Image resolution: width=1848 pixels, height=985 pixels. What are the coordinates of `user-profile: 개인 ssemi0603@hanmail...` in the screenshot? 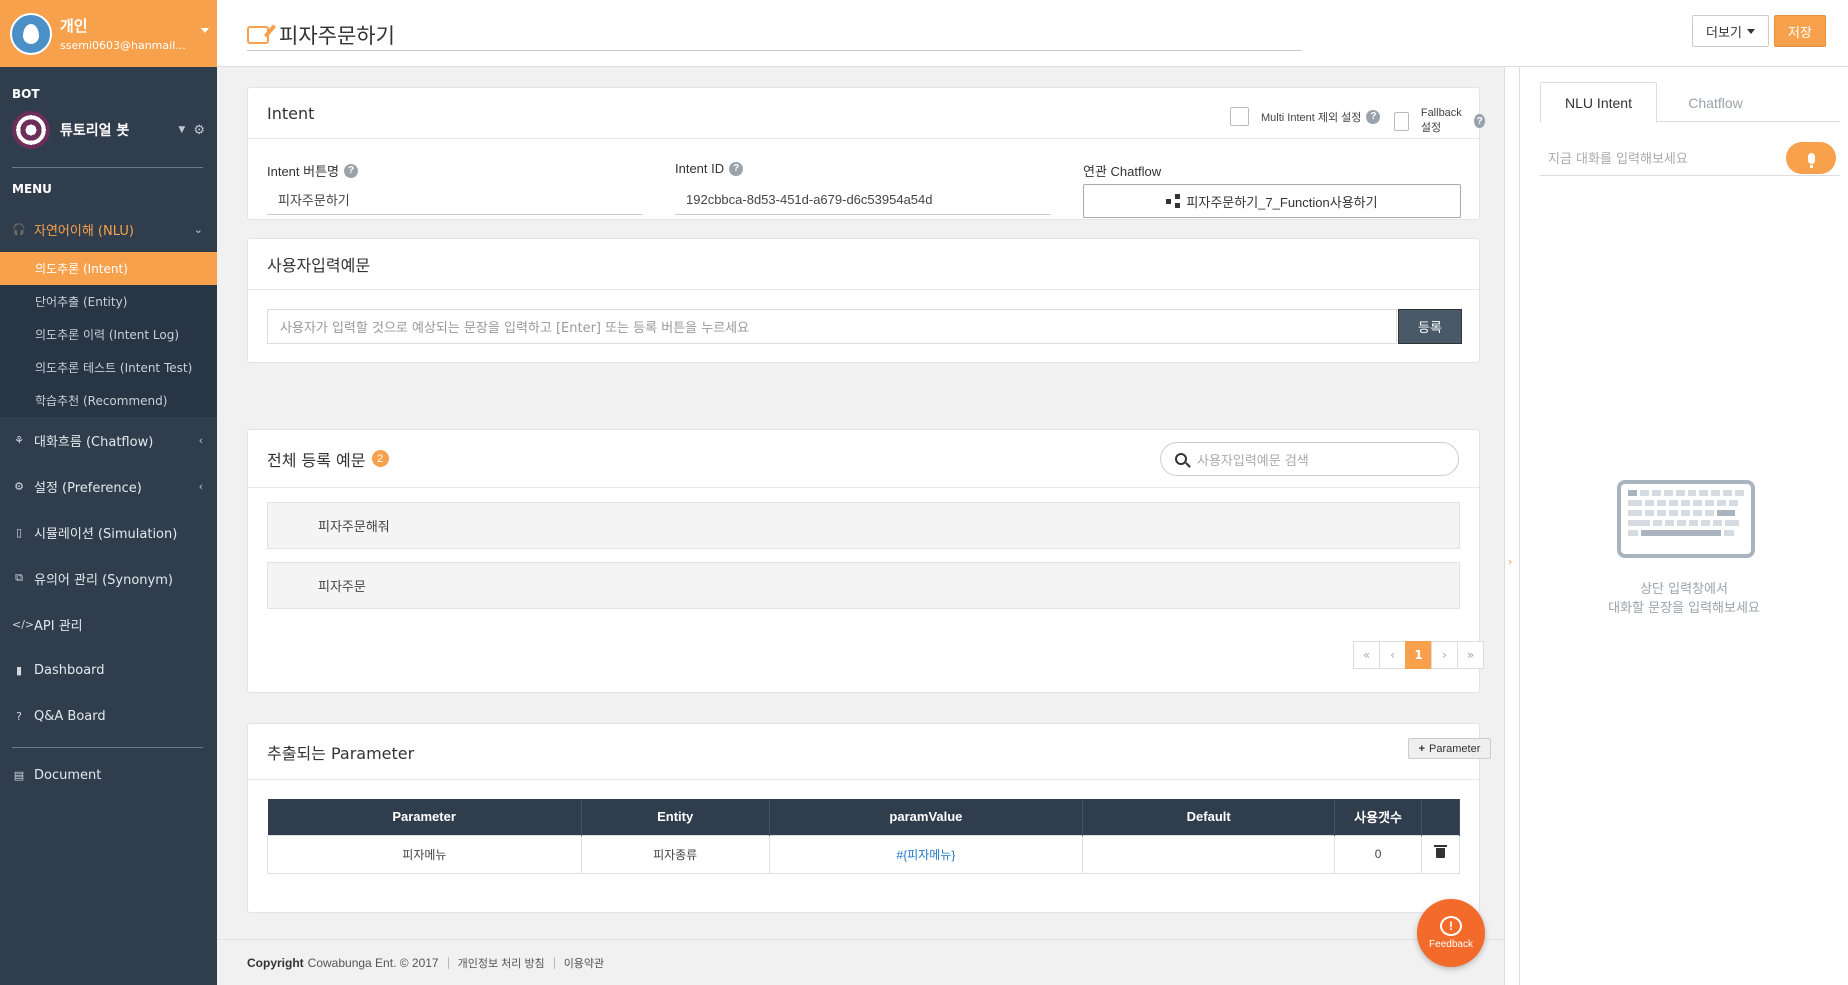 It's located at (108, 33).